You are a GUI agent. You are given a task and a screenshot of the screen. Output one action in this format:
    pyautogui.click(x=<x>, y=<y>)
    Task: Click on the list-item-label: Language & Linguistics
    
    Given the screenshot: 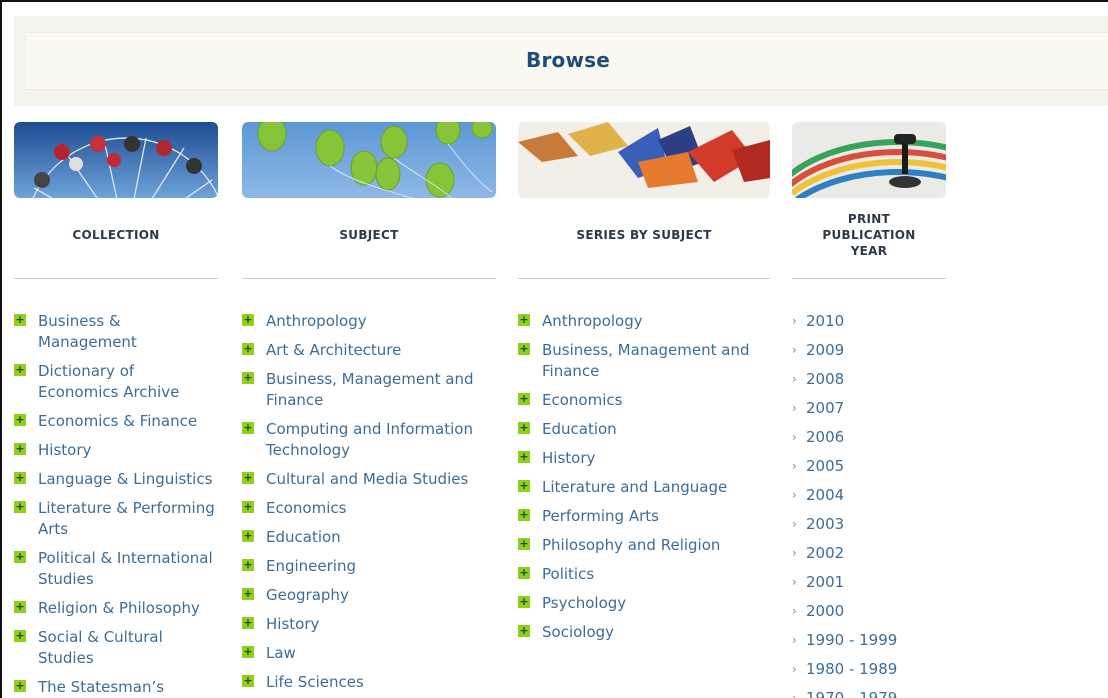 What is the action you would take?
    pyautogui.click(x=125, y=479)
    